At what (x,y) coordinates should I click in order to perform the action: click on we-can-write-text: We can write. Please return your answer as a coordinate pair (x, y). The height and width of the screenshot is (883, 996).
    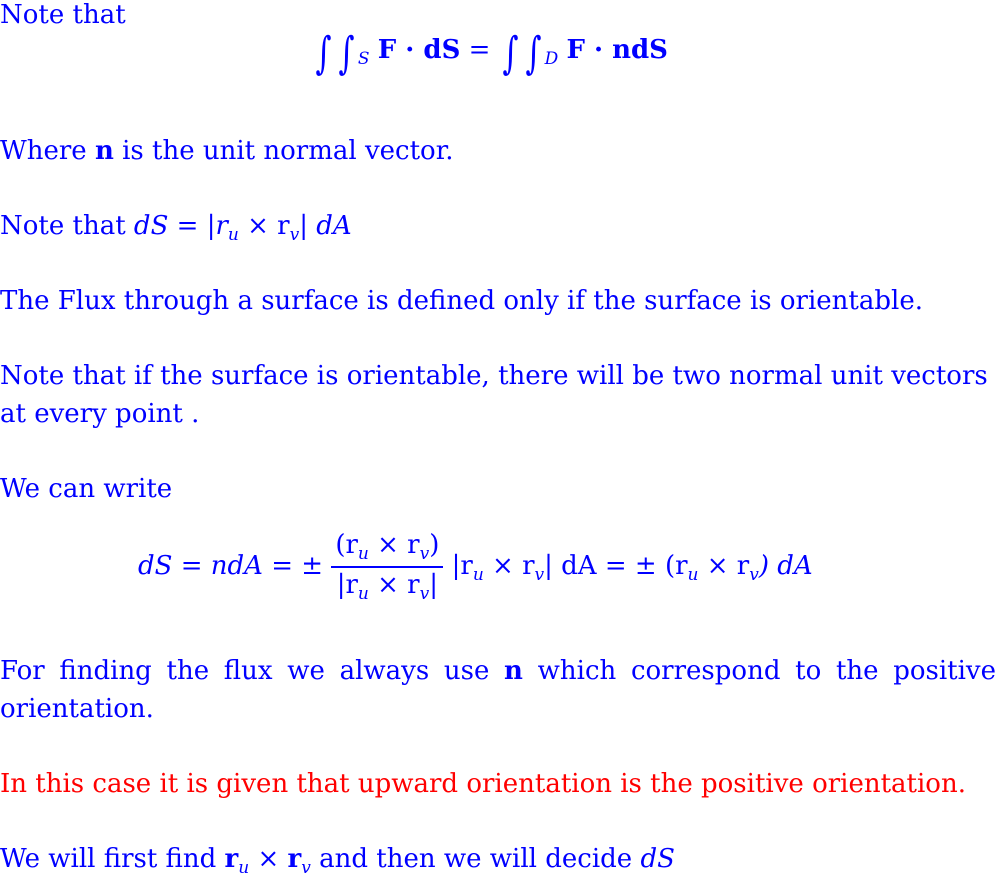
    Looking at the image, I should click on (86, 489).